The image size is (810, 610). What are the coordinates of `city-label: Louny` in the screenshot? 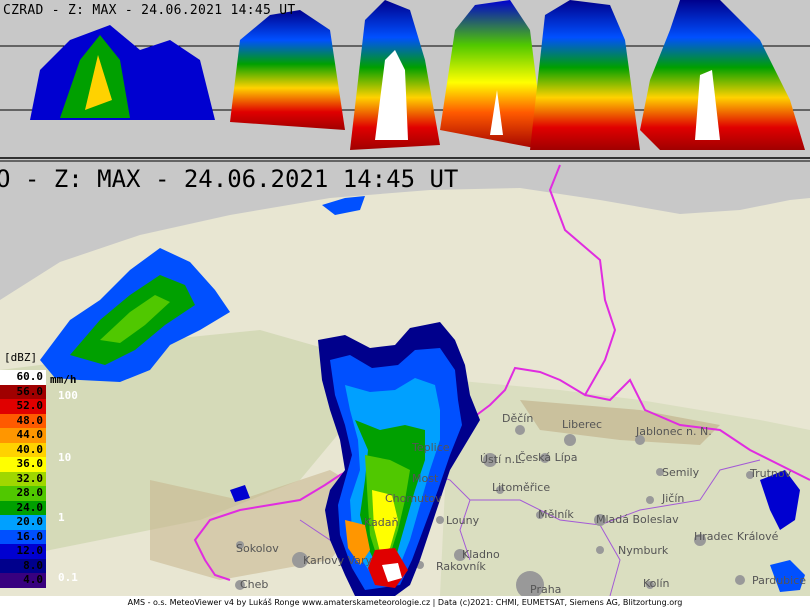 It's located at (463, 520).